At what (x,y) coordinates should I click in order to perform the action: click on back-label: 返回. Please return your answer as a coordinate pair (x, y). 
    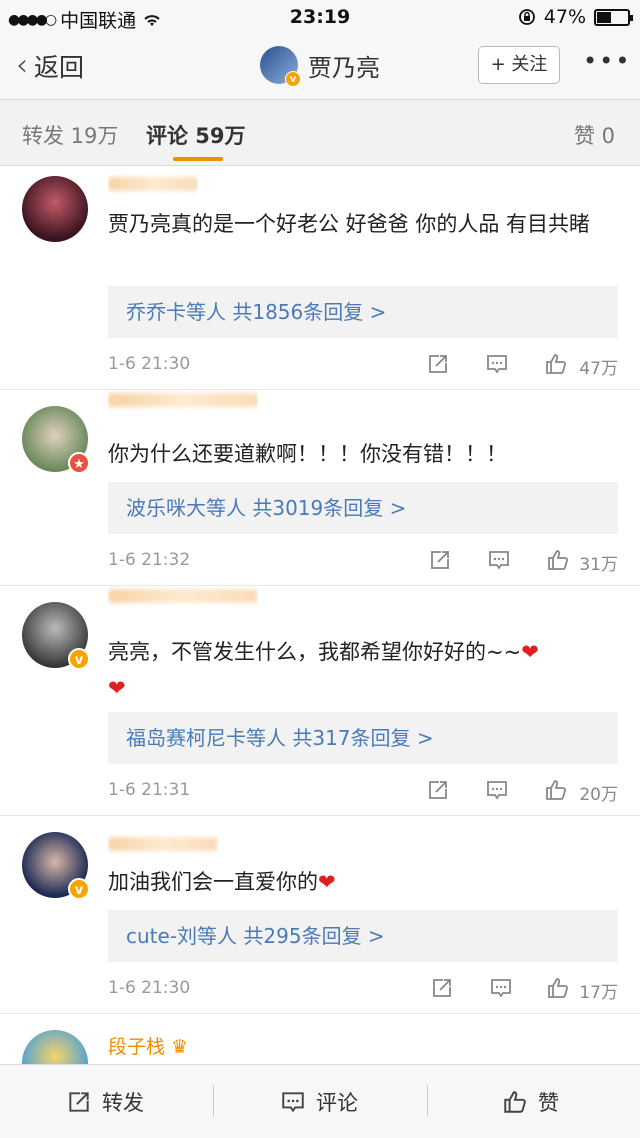
    Looking at the image, I should click on (59, 67).